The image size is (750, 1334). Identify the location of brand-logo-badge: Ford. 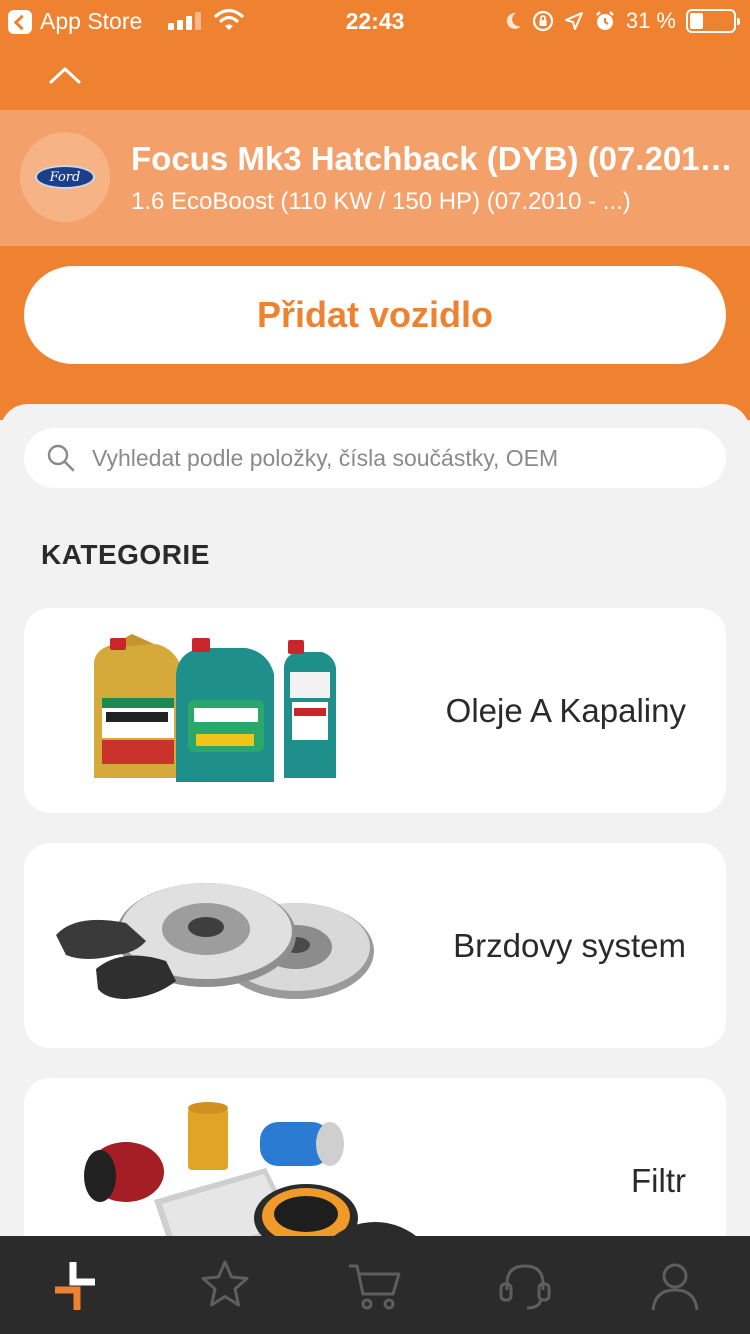
(65, 177).